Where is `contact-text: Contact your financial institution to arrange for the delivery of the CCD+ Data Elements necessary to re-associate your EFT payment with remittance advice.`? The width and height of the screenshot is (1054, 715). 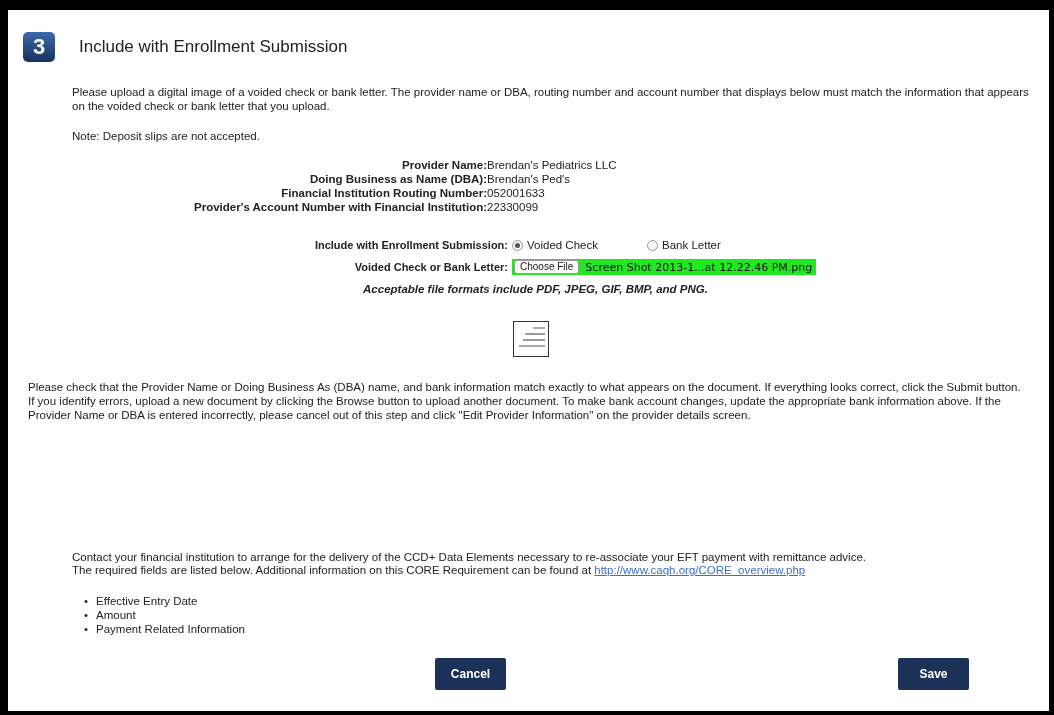 contact-text: Contact your financial institution to arrange for the delivery of the CCD+ Data Elements necessary to re-associate your EFT payment with remittance advice. is located at coordinates (469, 557).